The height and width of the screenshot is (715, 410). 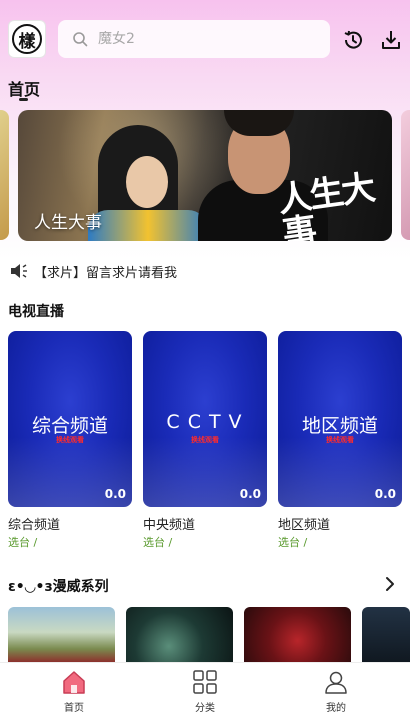 What do you see at coordinates (4, 175) in the screenshot?
I see `banner-prev-peek` at bounding box center [4, 175].